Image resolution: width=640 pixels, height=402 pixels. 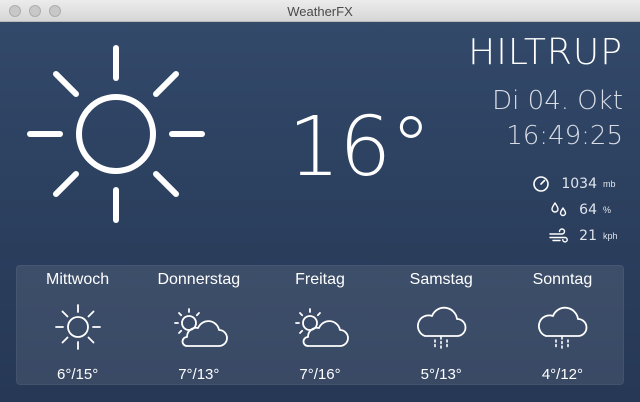 I want to click on forecast-temp-range: 6°/15°, so click(x=78, y=374).